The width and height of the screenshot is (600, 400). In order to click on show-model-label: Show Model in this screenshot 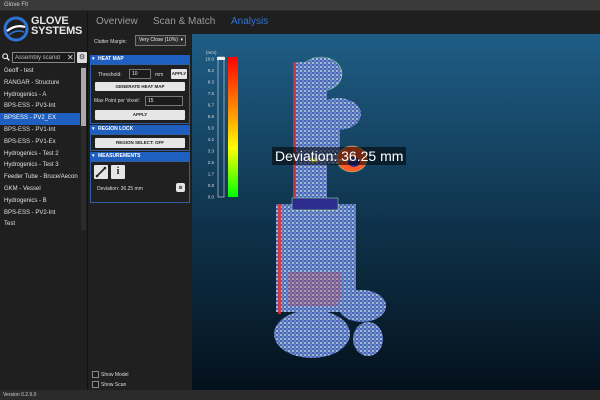, I will do `click(115, 375)`.